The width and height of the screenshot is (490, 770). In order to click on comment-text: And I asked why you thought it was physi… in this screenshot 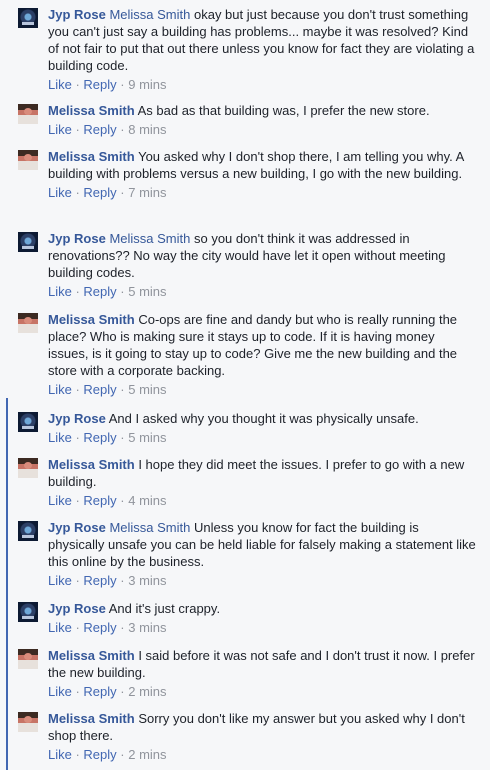, I will do `click(263, 418)`.